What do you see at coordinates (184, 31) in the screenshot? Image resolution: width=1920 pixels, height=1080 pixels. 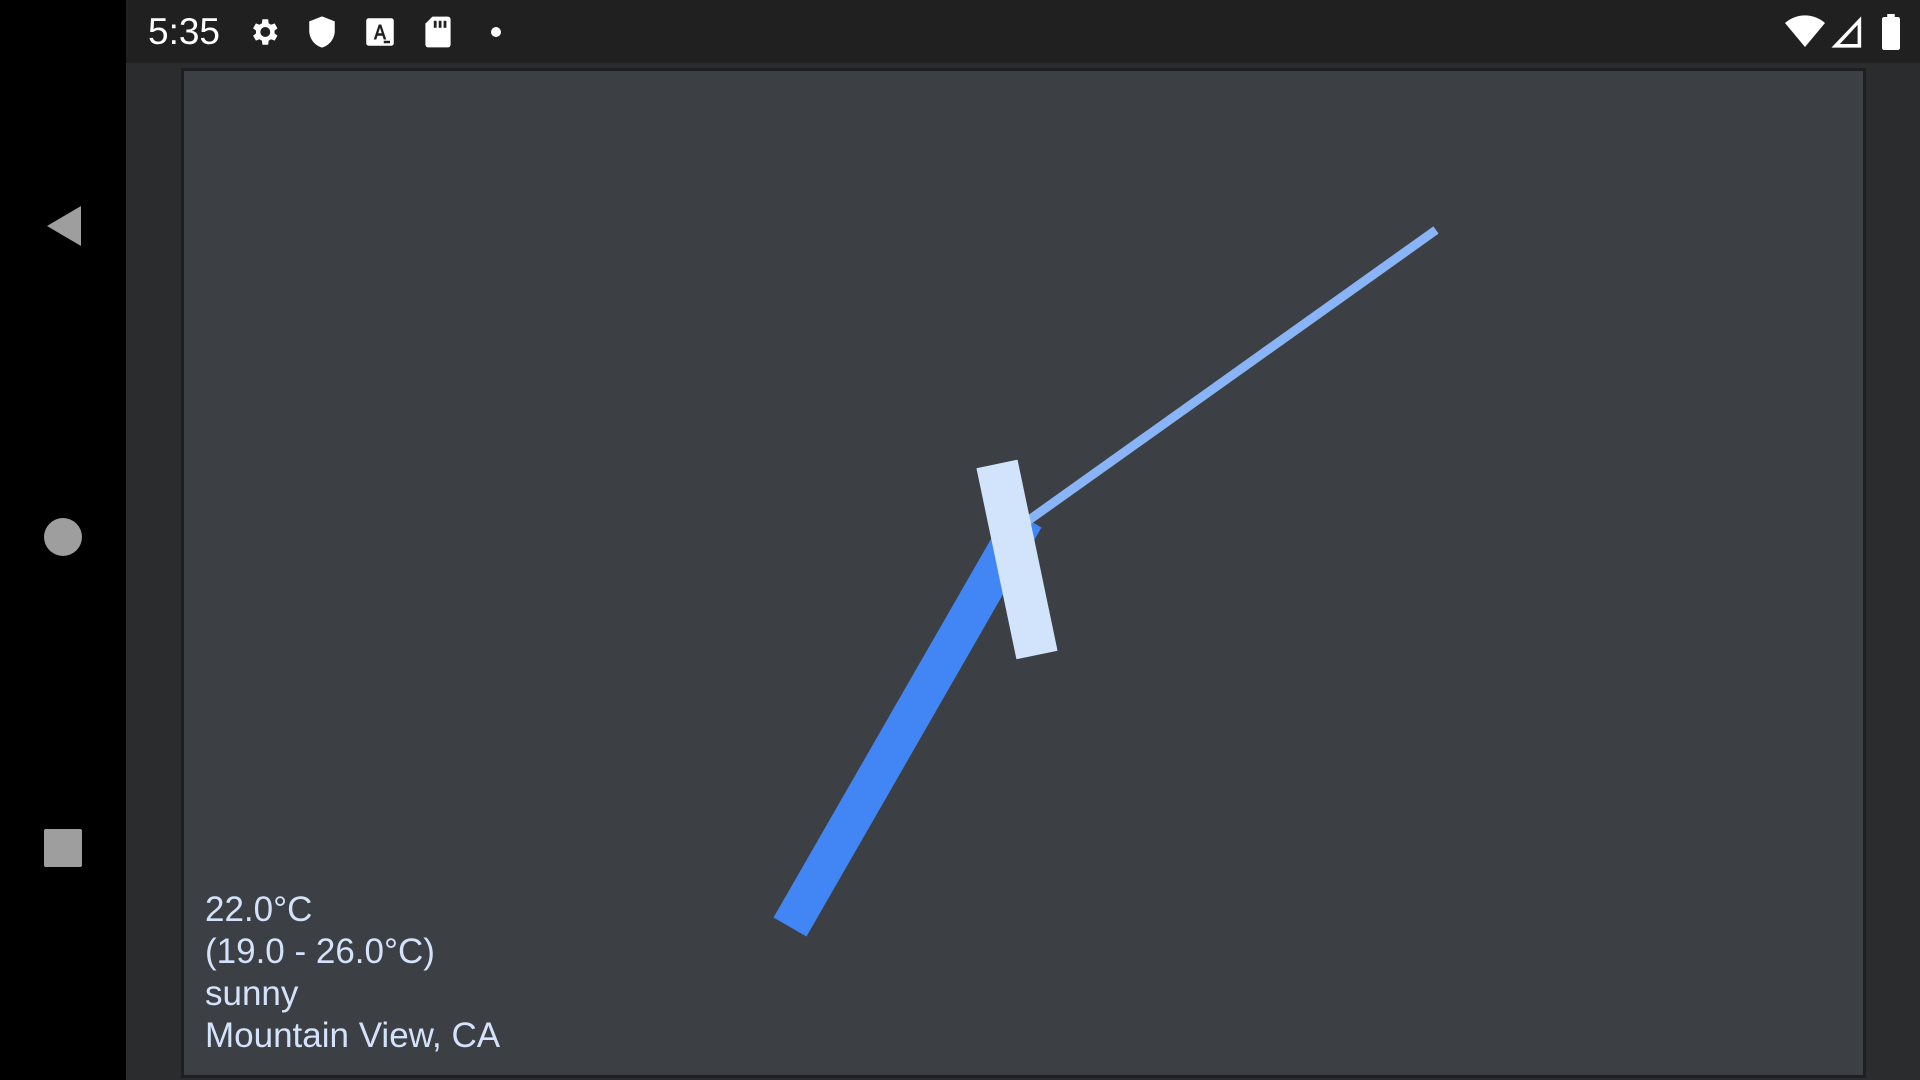 I see `status-time: 5:35` at bounding box center [184, 31].